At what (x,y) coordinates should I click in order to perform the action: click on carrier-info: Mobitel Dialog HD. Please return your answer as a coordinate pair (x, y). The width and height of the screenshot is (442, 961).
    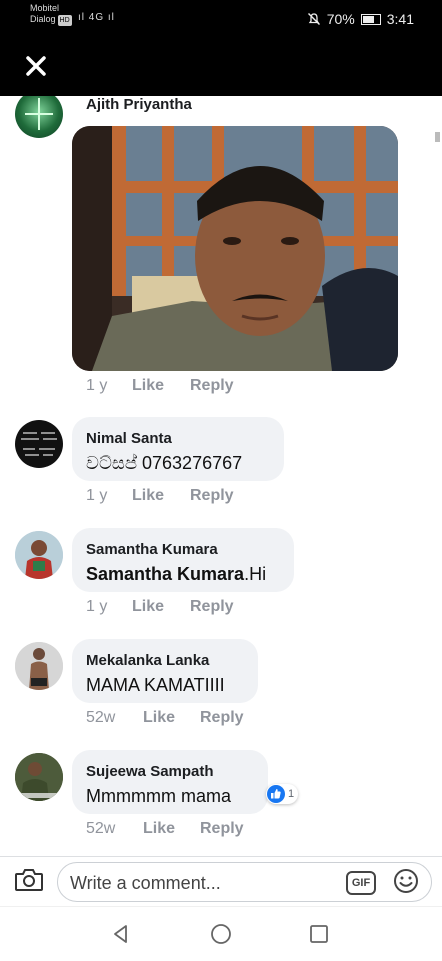
    Looking at the image, I should click on (51, 14).